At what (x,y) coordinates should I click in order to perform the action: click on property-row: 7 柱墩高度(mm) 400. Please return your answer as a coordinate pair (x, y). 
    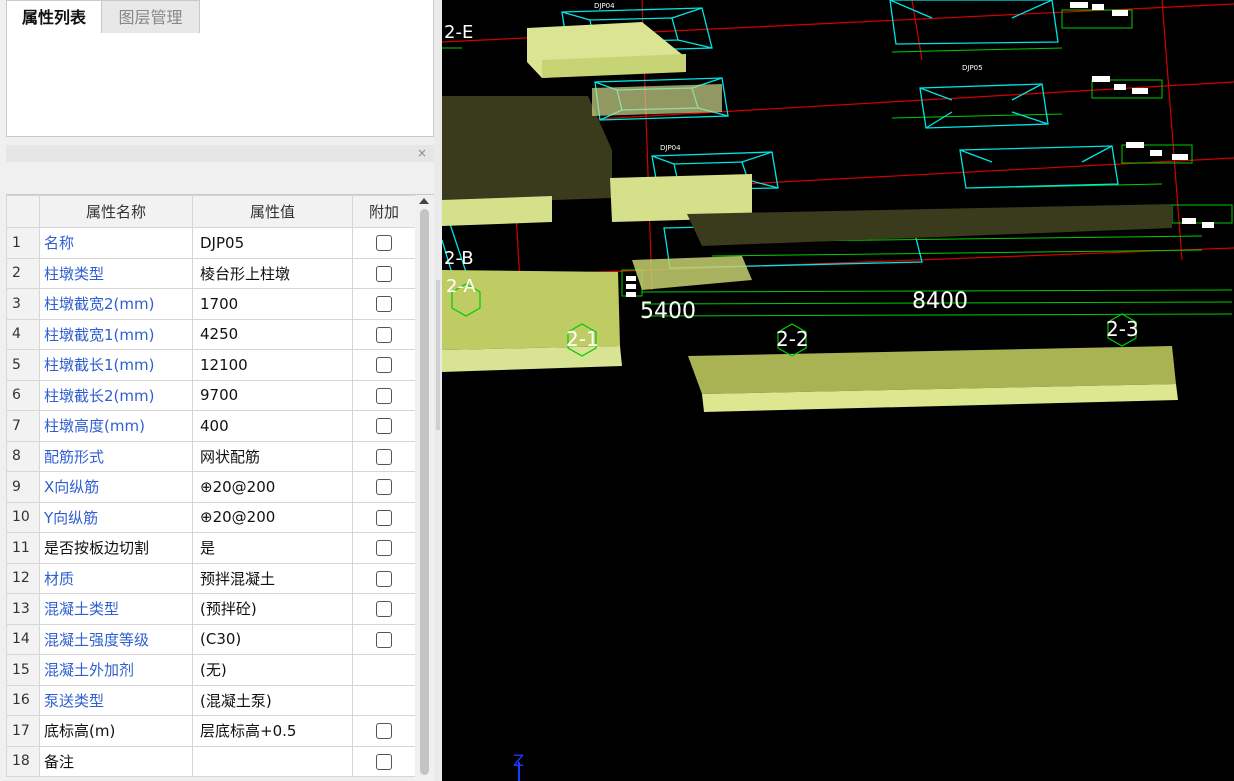
    Looking at the image, I should click on (211, 426).